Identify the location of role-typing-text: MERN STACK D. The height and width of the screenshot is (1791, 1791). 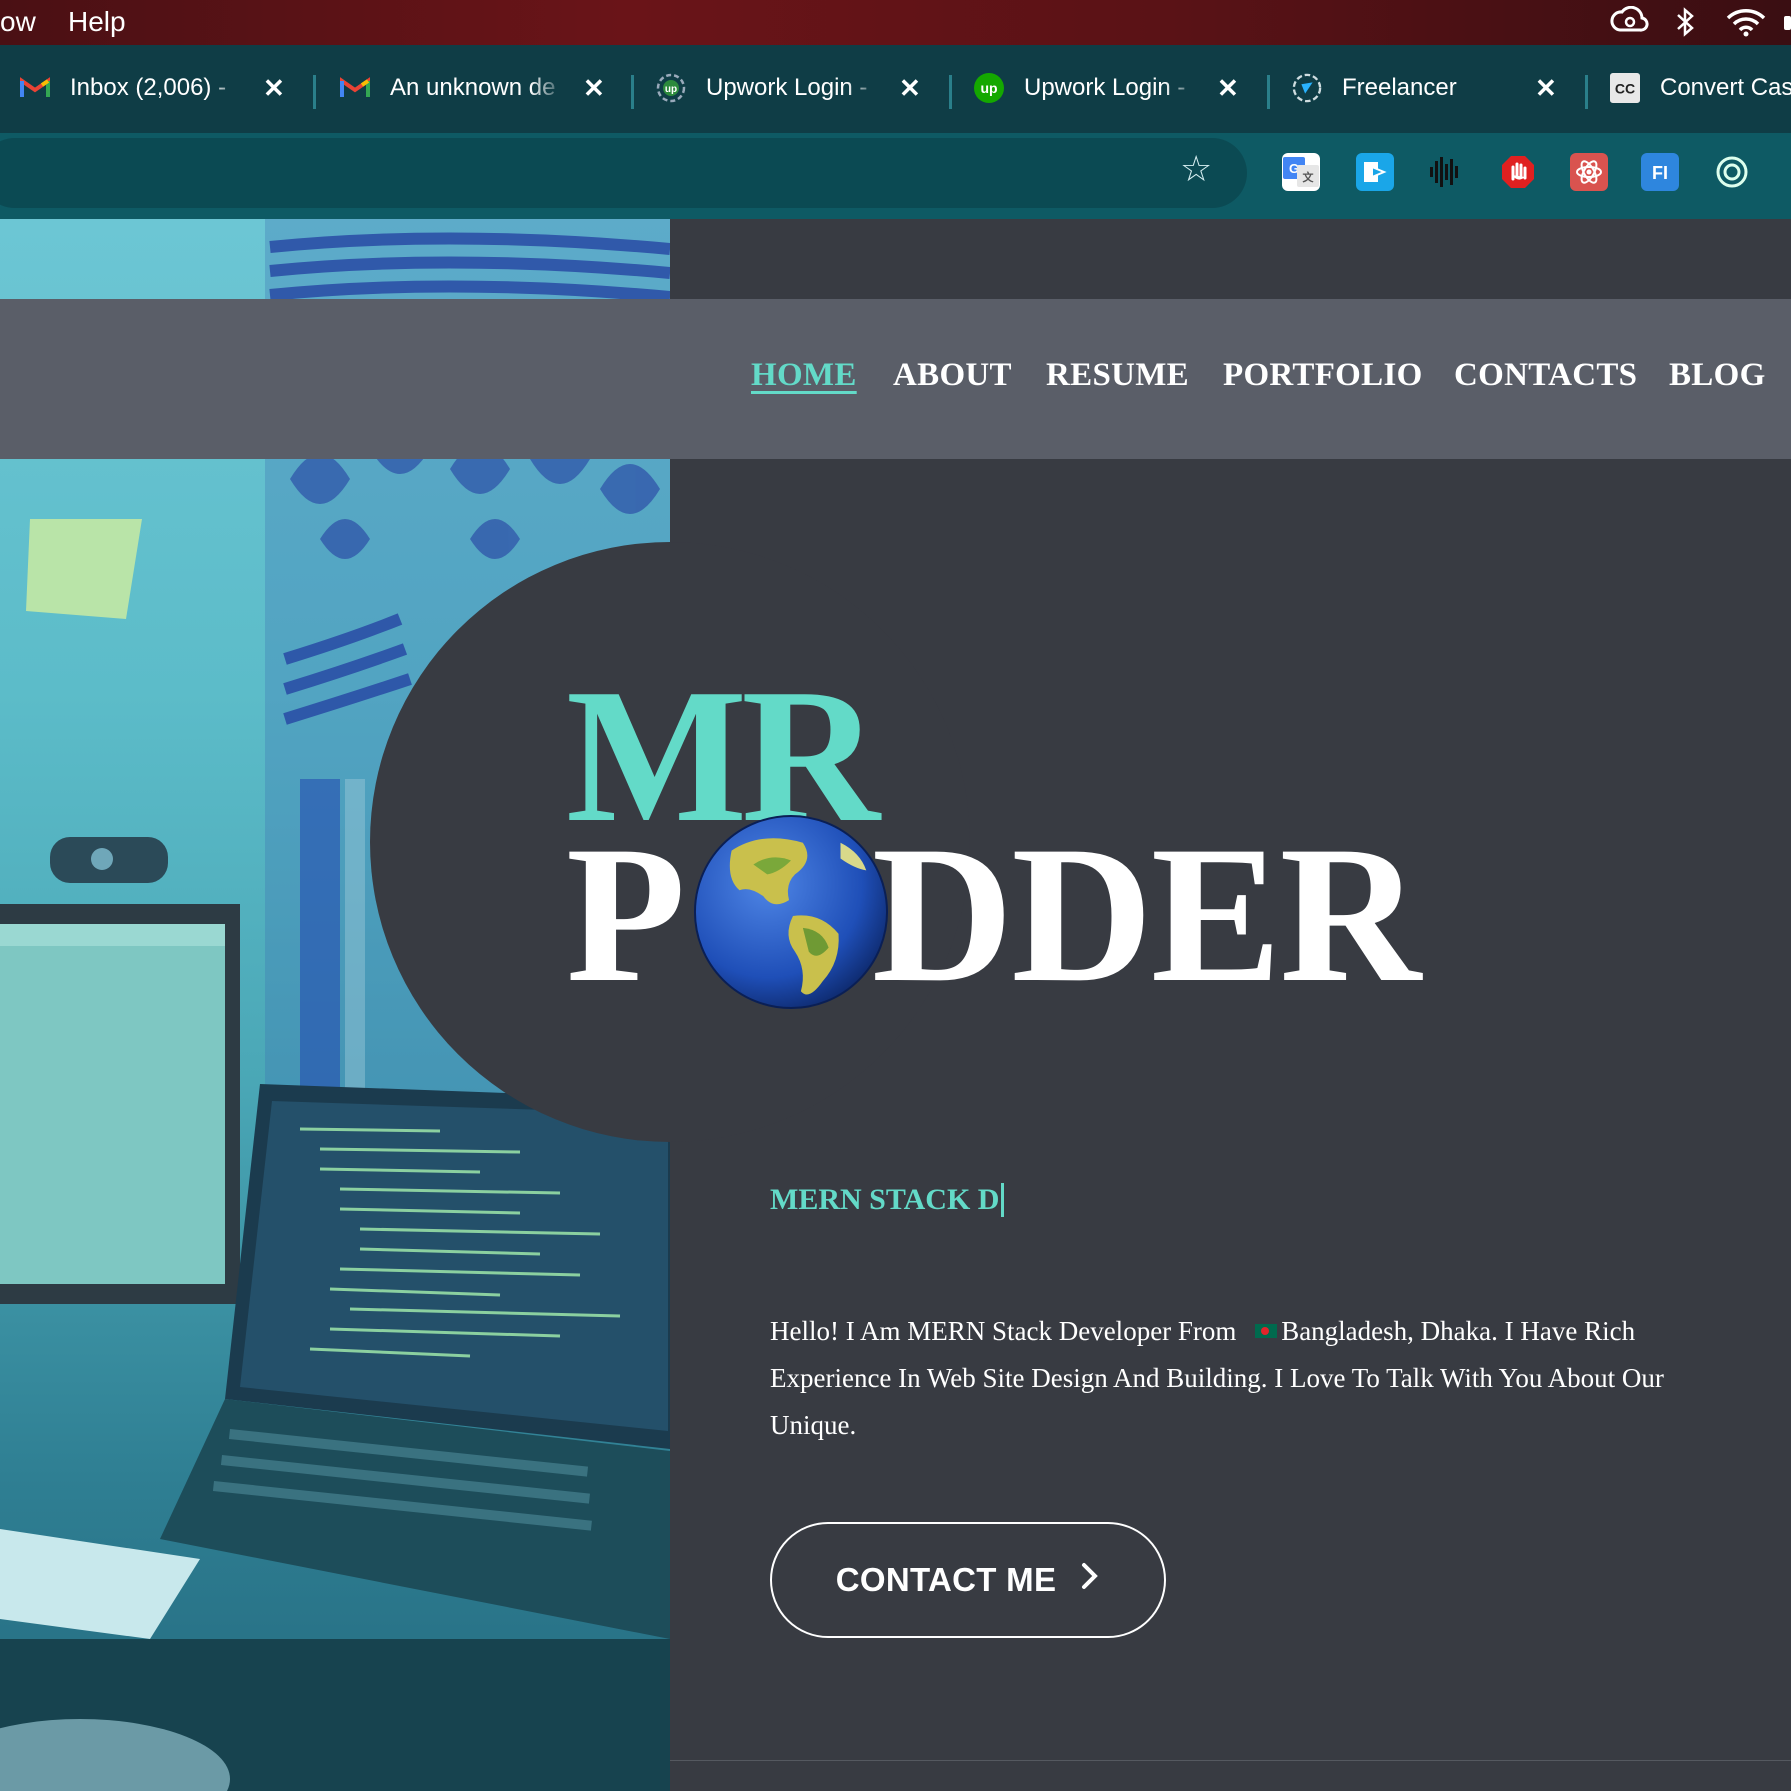
(887, 1200).